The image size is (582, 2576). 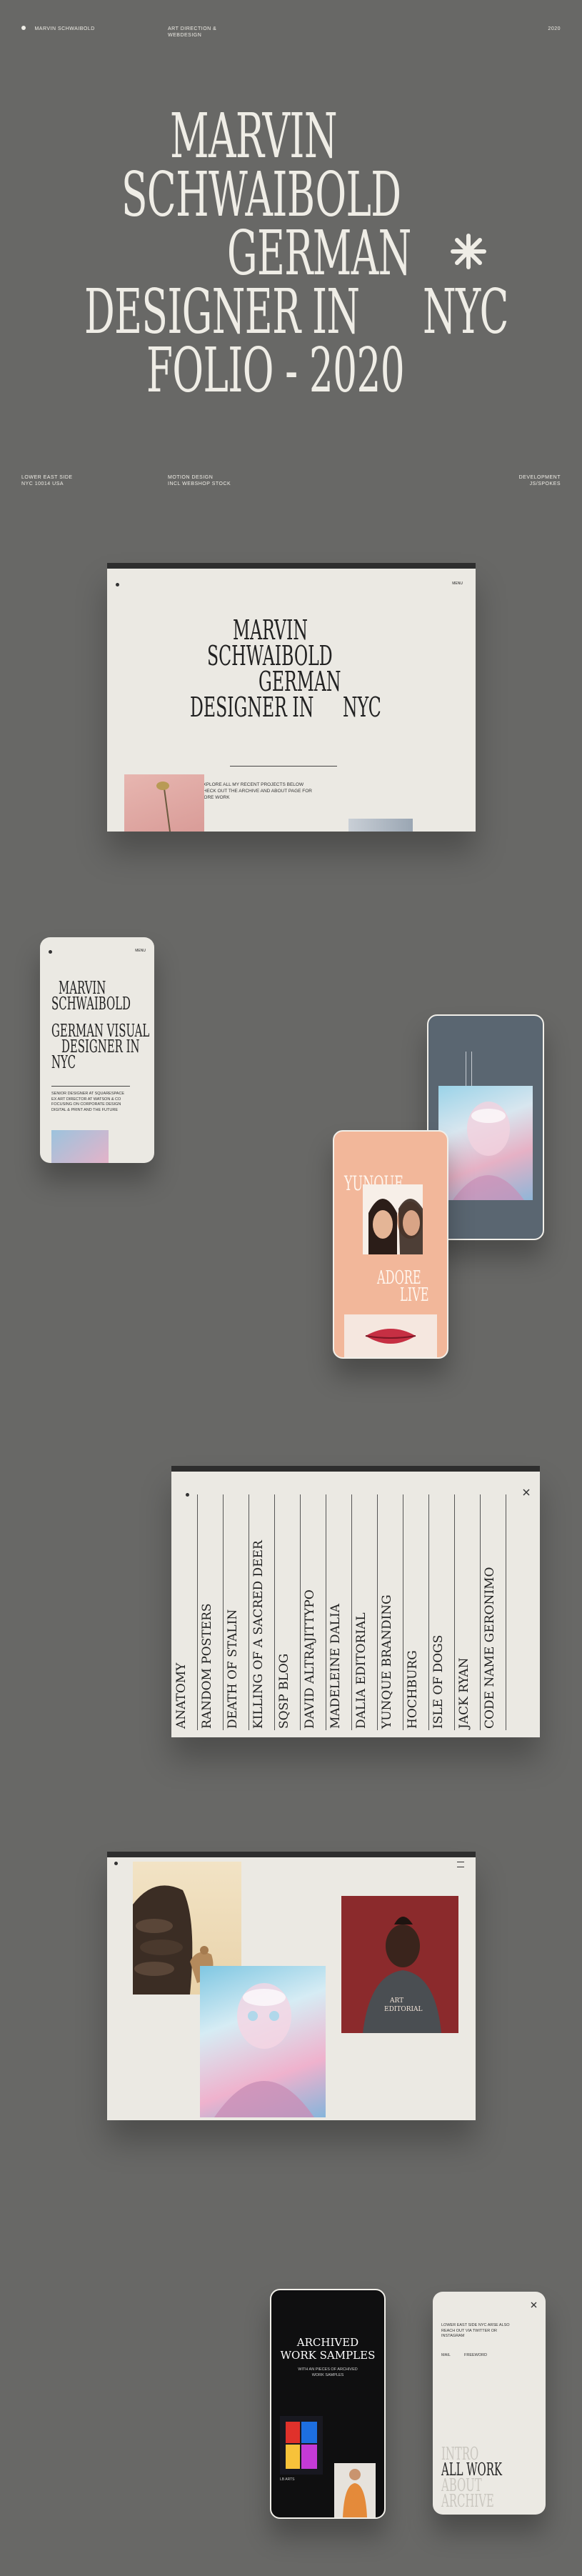 What do you see at coordinates (233, 1669) in the screenshot?
I see `project-link: DEATH OF STALIN` at bounding box center [233, 1669].